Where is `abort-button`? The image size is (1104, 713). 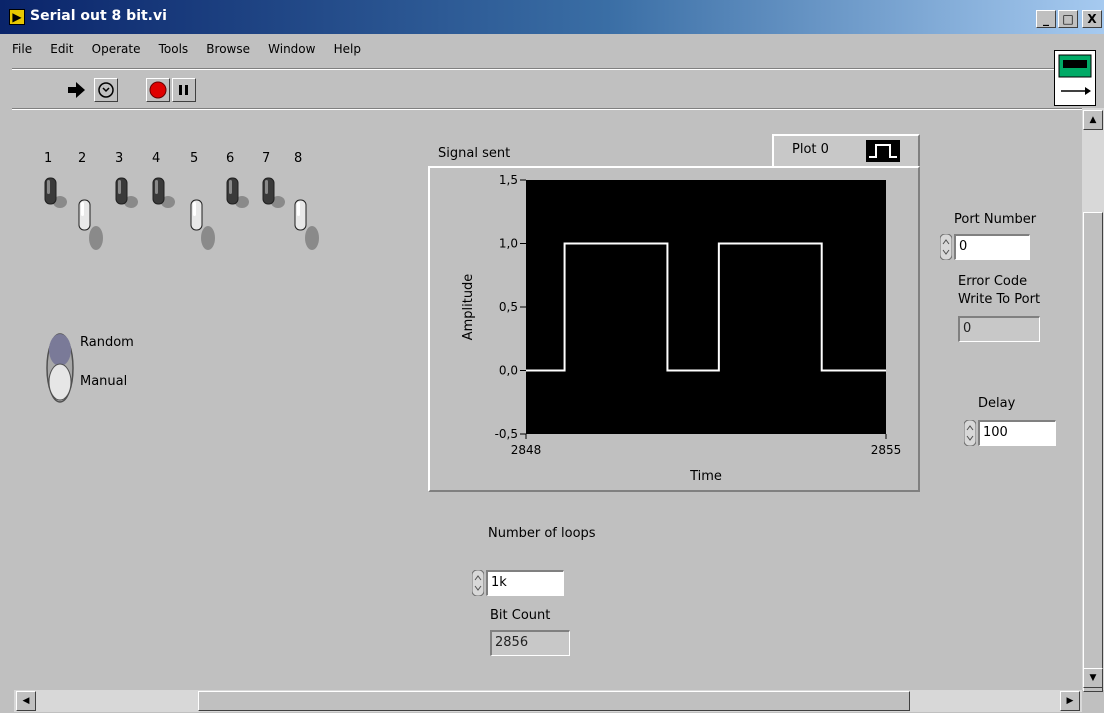
abort-button is located at coordinates (158, 90).